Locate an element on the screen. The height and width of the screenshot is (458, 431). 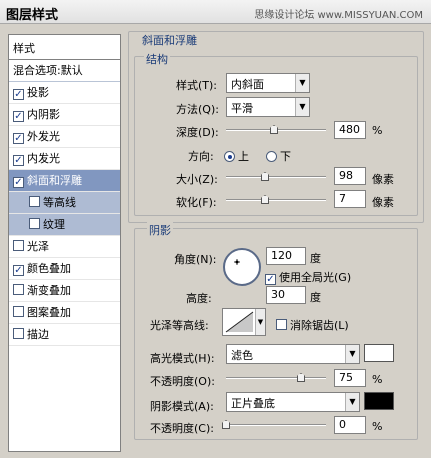
style-list-item: 光泽 is located at coordinates (64, 247).